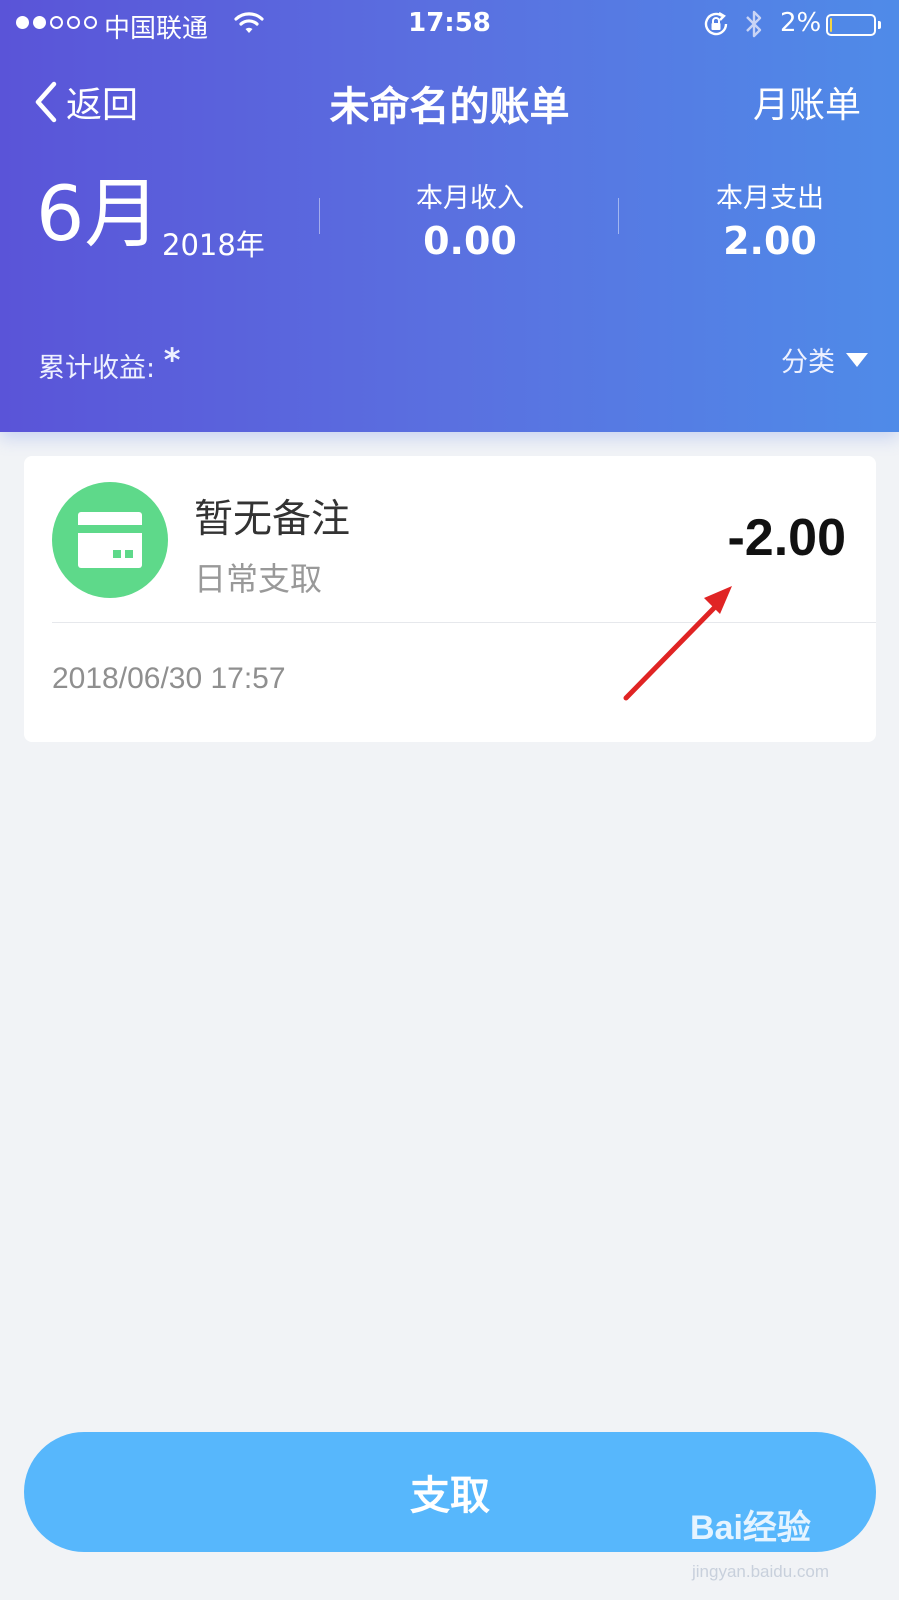 Image resolution: width=899 pixels, height=1600 pixels. What do you see at coordinates (831, 25) in the screenshot?
I see `battery-fill` at bounding box center [831, 25].